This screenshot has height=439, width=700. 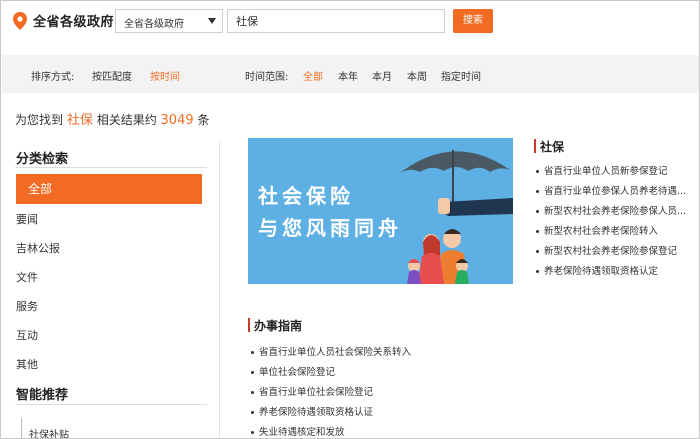 I want to click on result-count: 3049, so click(x=177, y=120).